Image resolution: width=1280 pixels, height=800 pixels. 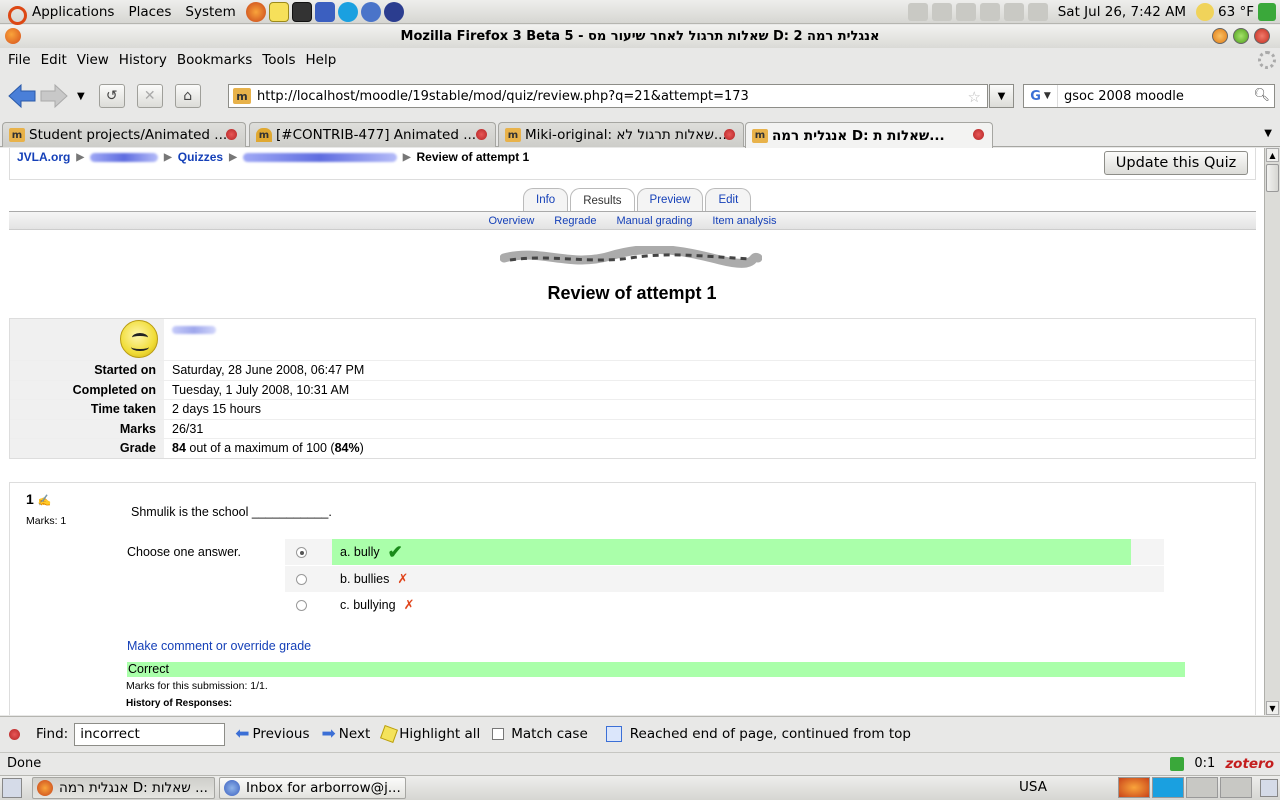 What do you see at coordinates (724, 579) in the screenshot?
I see `answer-option-b: b. bullies ✗` at bounding box center [724, 579].